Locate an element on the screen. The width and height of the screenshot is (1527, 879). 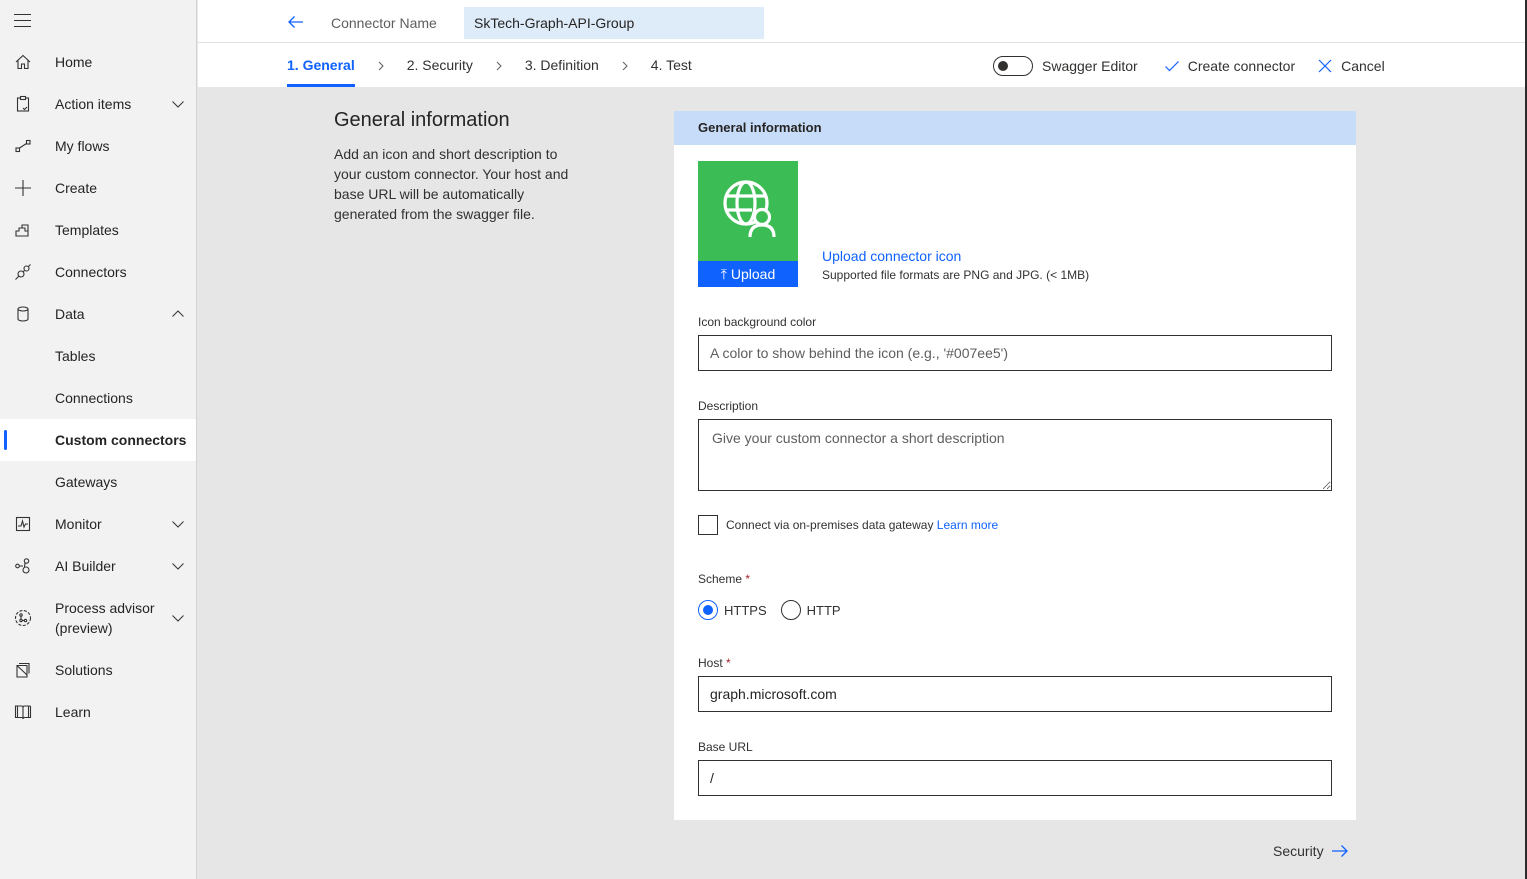
upload-arrow-icon: ⤒ is located at coordinates (723, 274).